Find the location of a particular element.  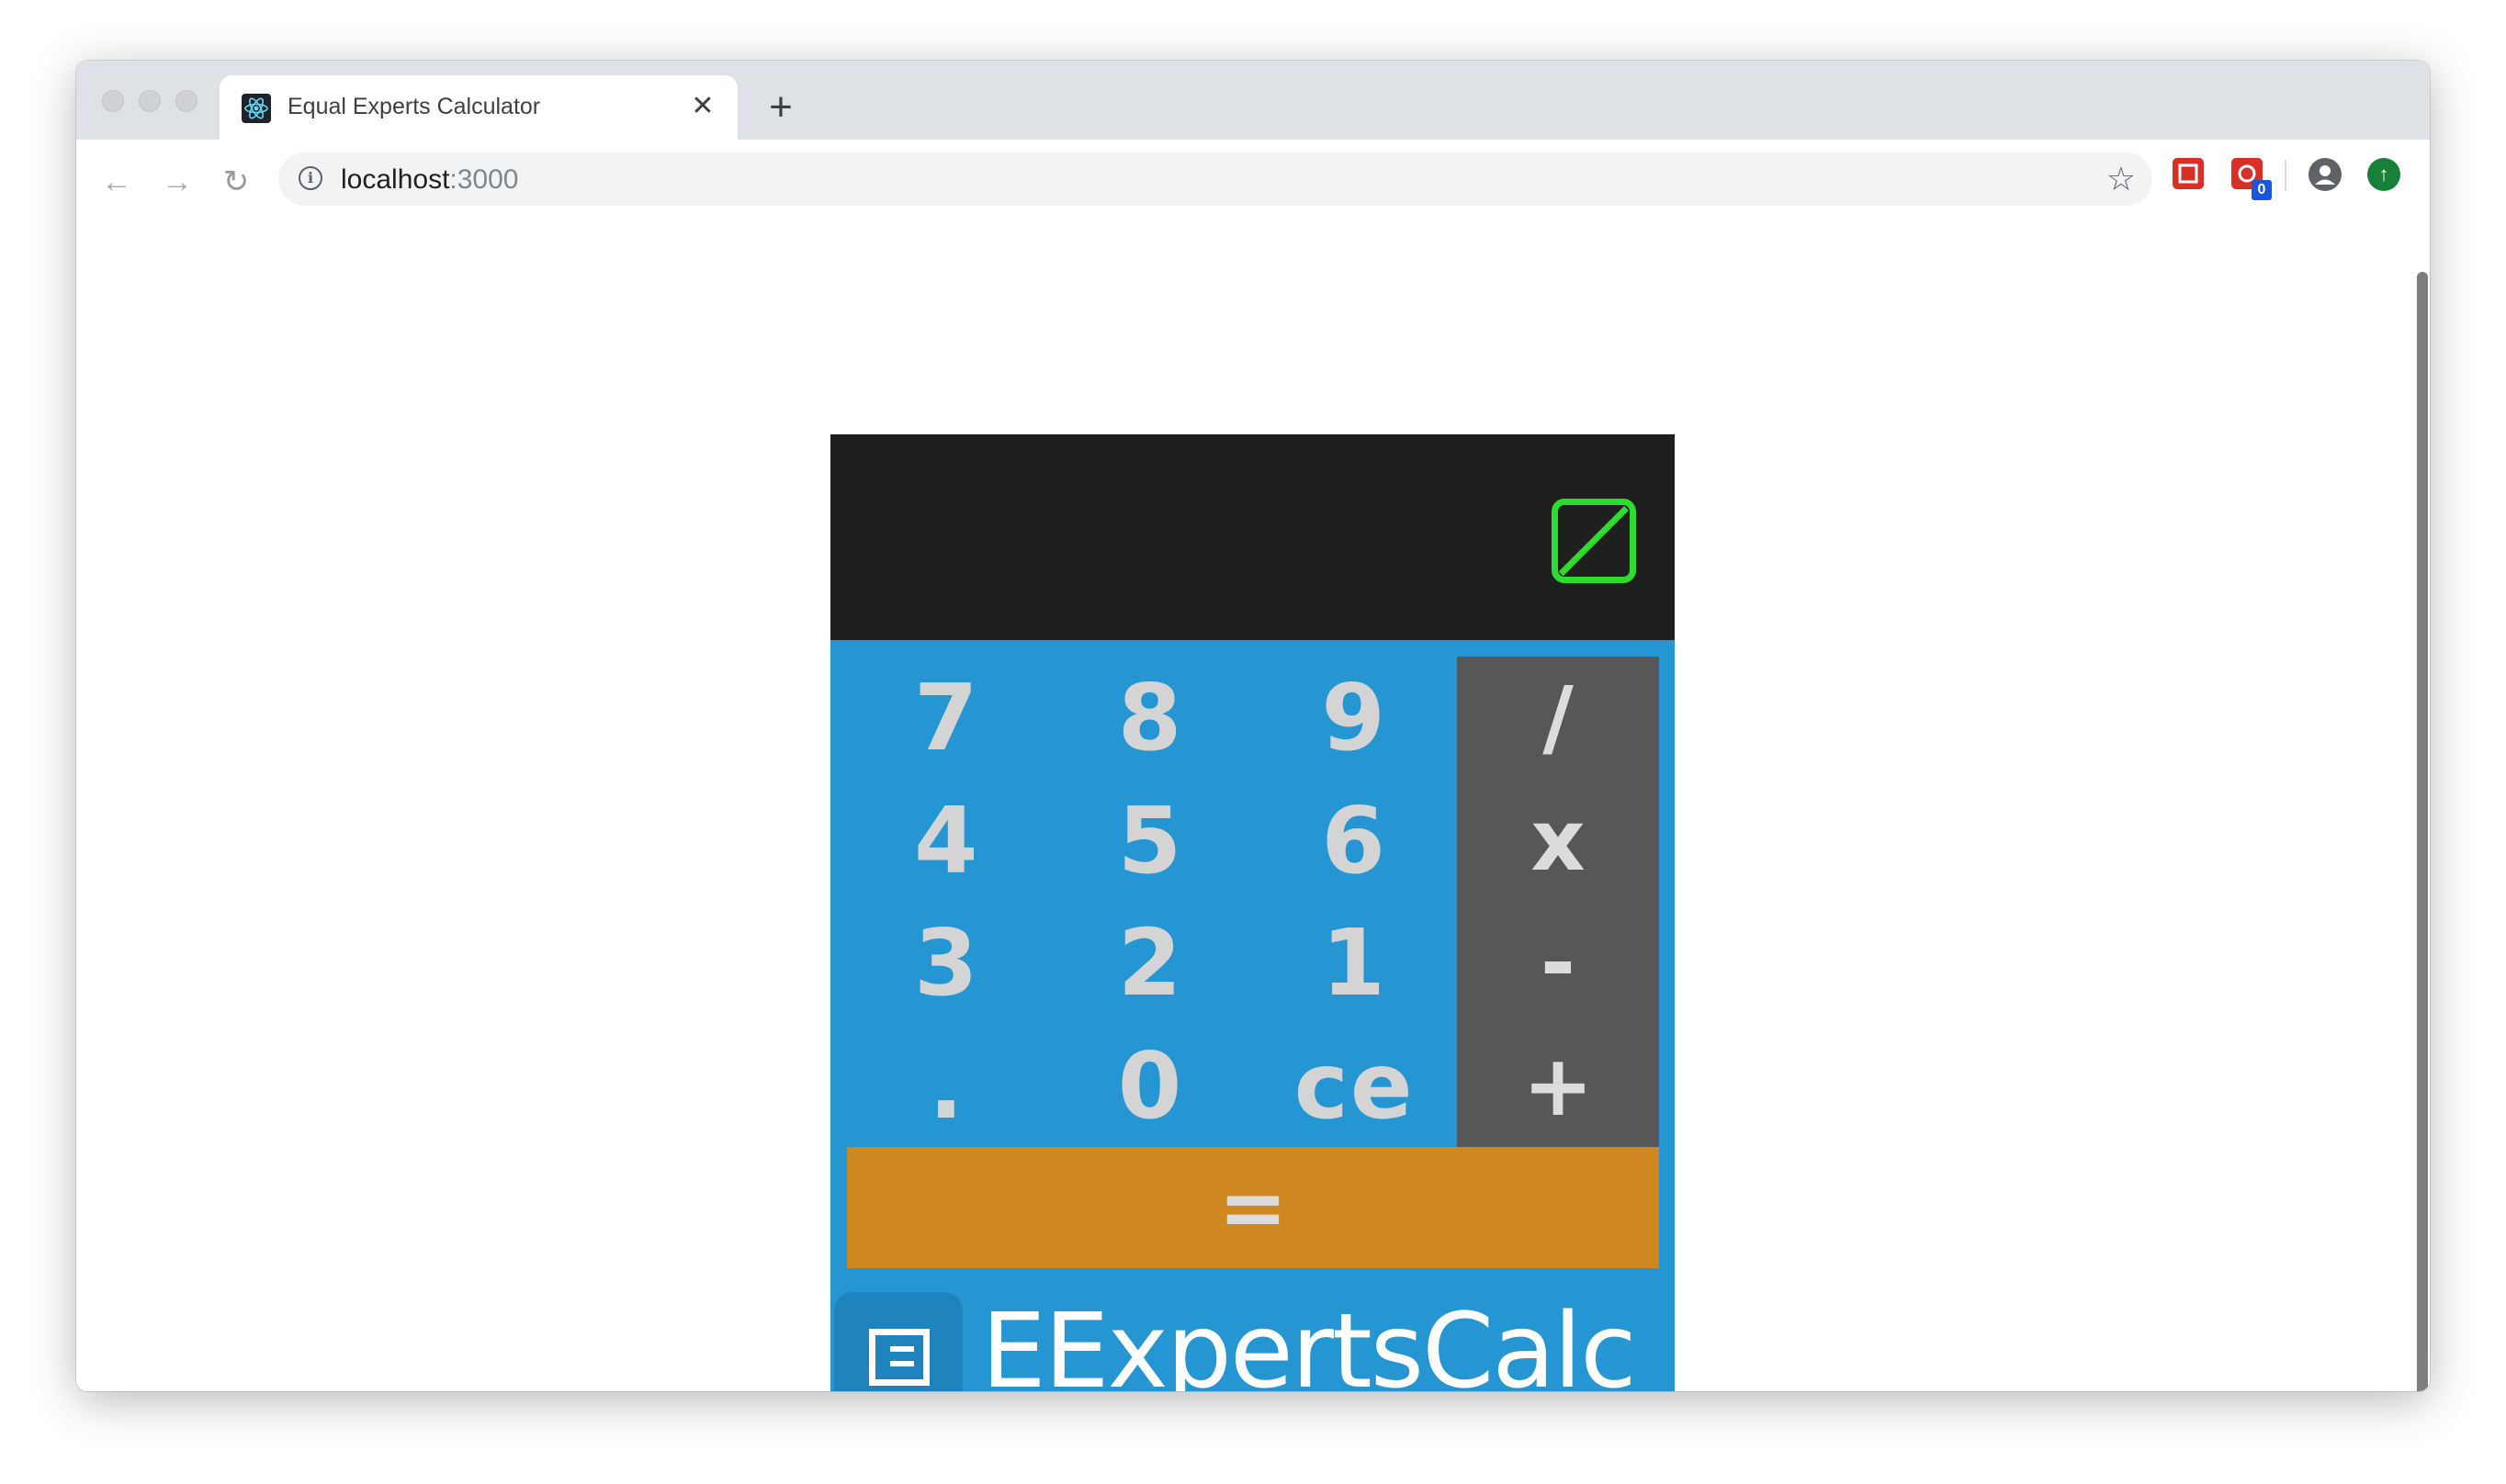

key-0: 0 is located at coordinates (1151, 1087).